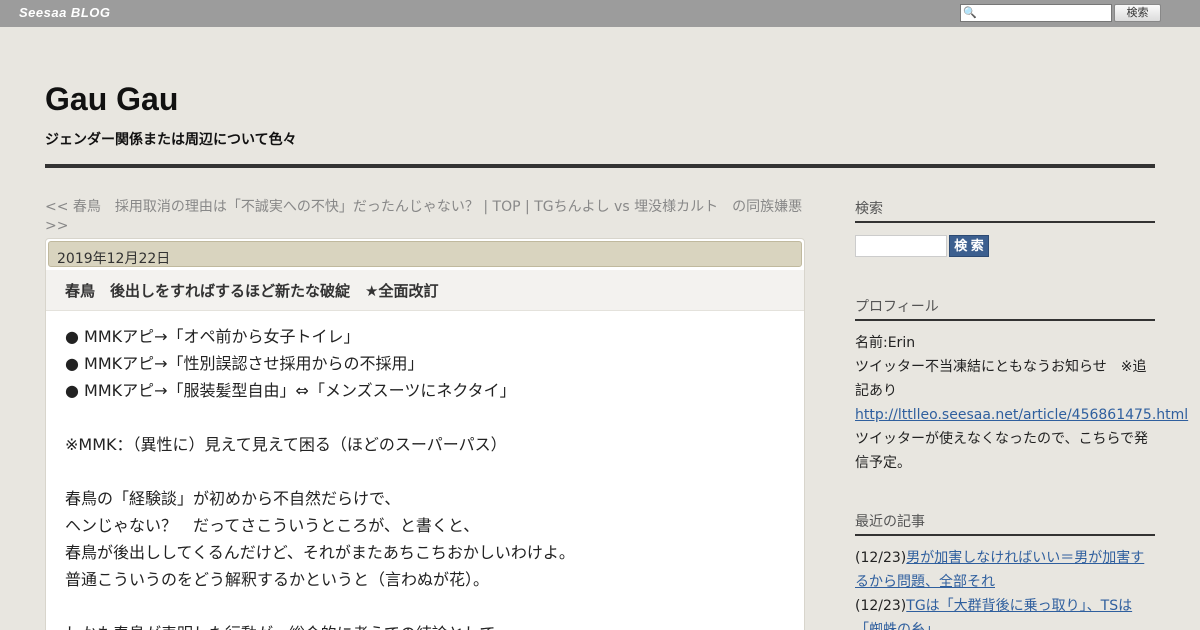  What do you see at coordinates (969, 246) in the screenshot?
I see `sidebar-search-button: 検 索` at bounding box center [969, 246].